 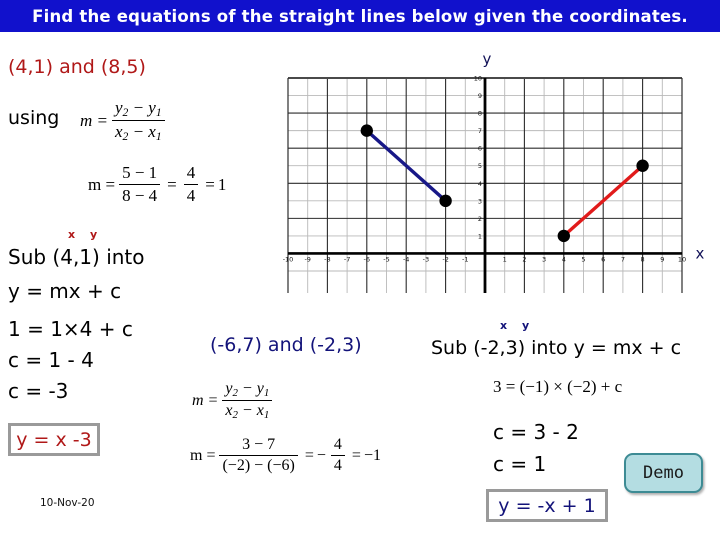 What do you see at coordinates (480, 166) in the screenshot?
I see `y-tick-label: 5` at bounding box center [480, 166].